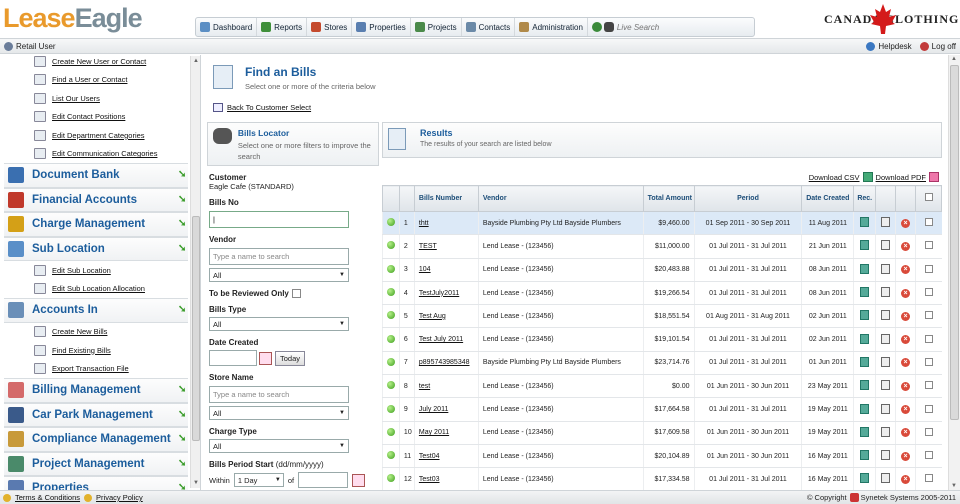  What do you see at coordinates (96, 332) in the screenshot?
I see `sidebar-link-create-new-bills: Create New Bills` at bounding box center [96, 332].